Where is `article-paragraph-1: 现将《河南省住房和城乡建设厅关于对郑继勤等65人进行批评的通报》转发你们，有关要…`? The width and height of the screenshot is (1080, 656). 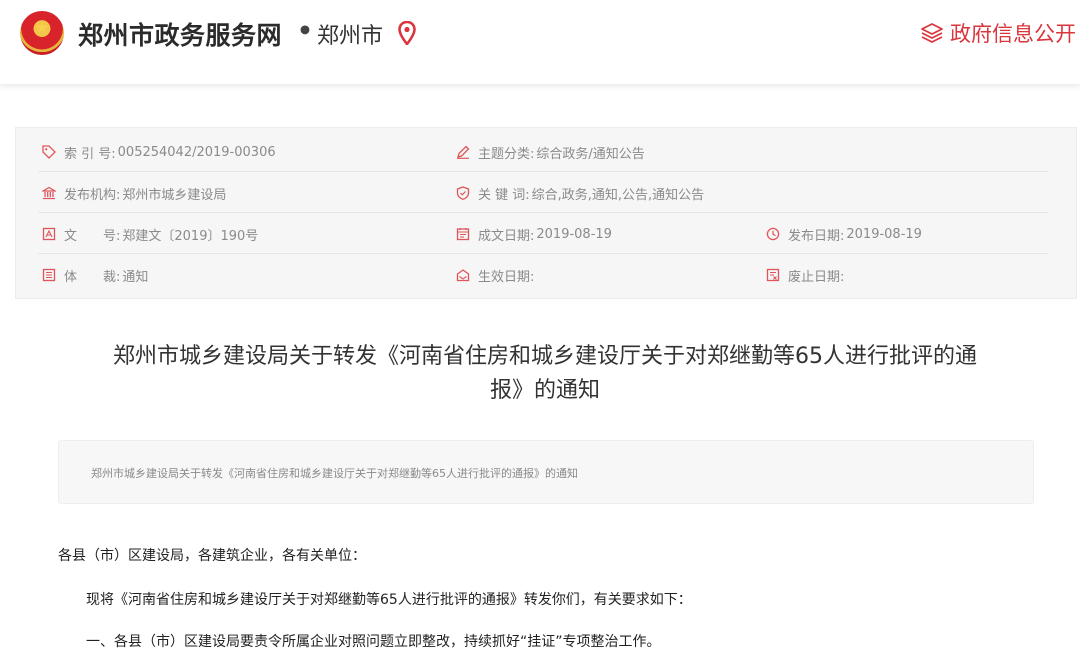 article-paragraph-1: 现将《河南省住房和城乡建设厅关于对郑继勤等65人进行批评的通报》转发你们，有关要… is located at coordinates (389, 600).